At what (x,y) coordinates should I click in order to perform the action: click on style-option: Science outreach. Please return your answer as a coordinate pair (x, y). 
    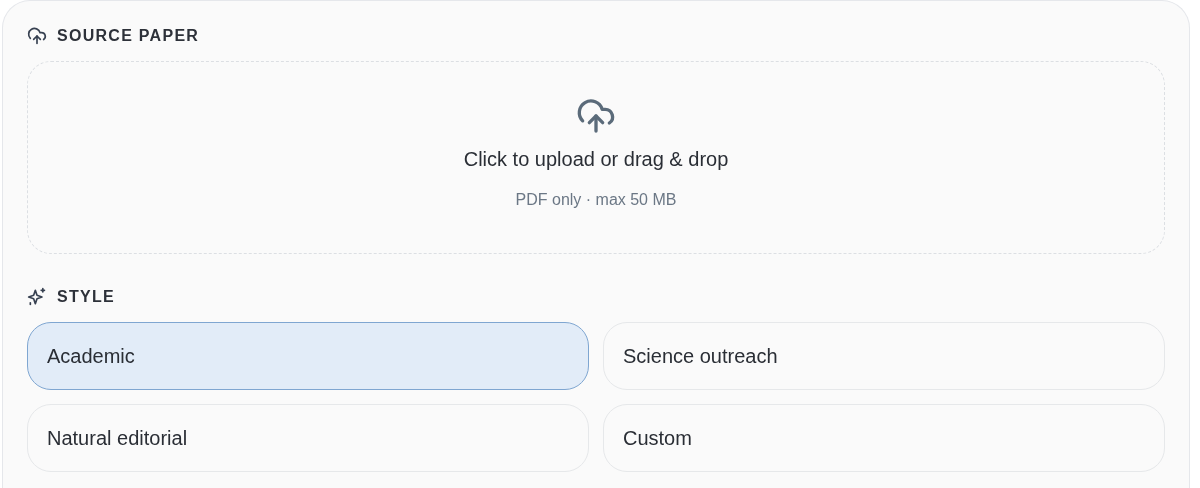
    Looking at the image, I should click on (884, 356).